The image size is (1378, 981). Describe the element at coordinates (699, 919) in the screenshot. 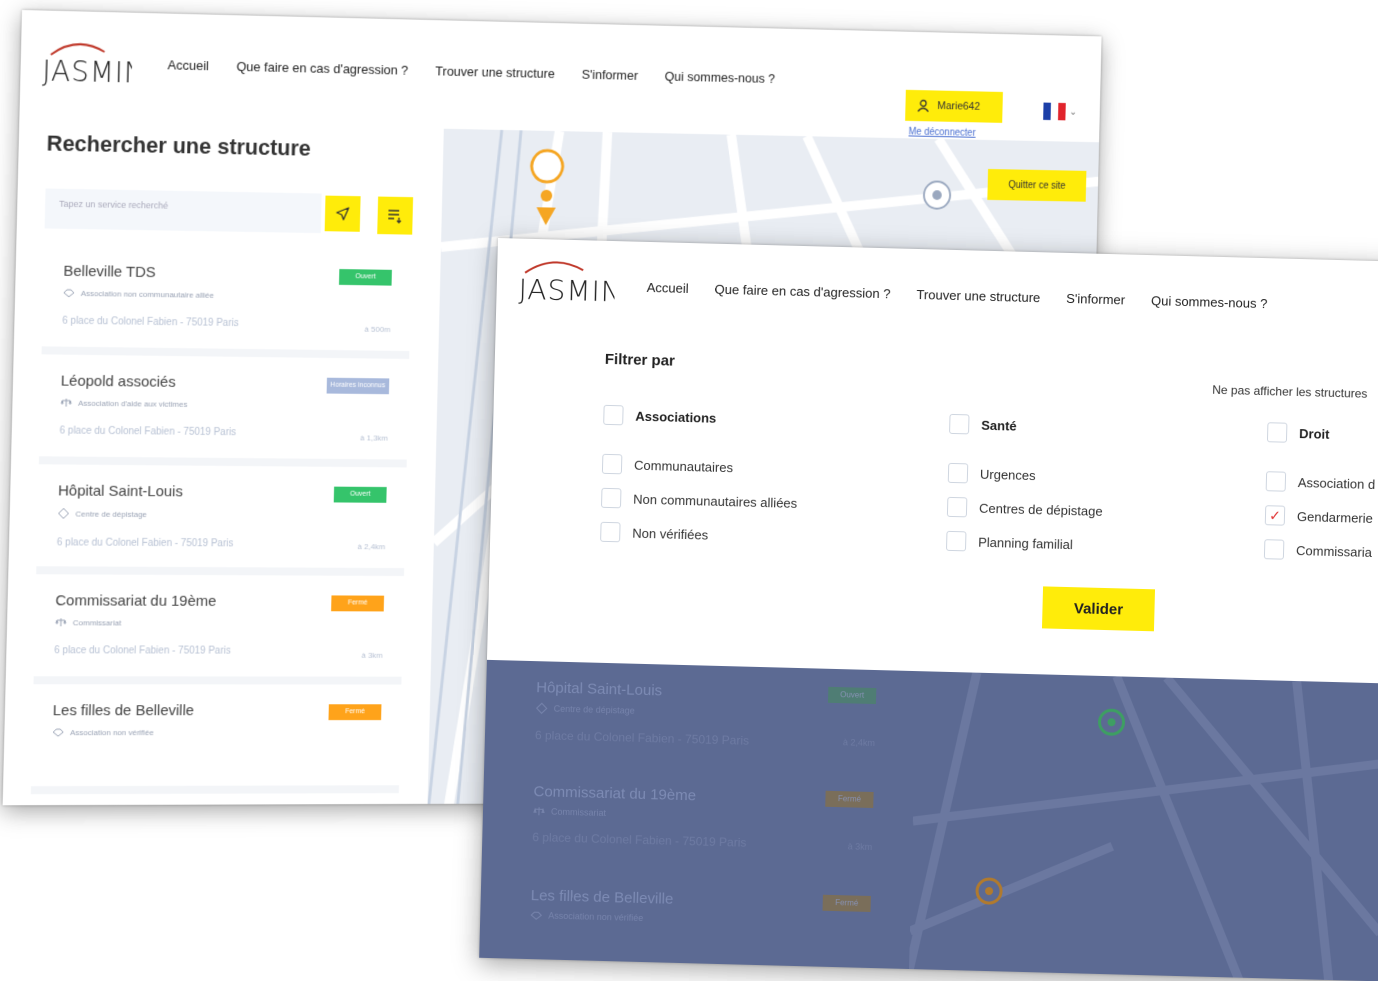

I see `result-type-row: Association non vérifiée` at that location.